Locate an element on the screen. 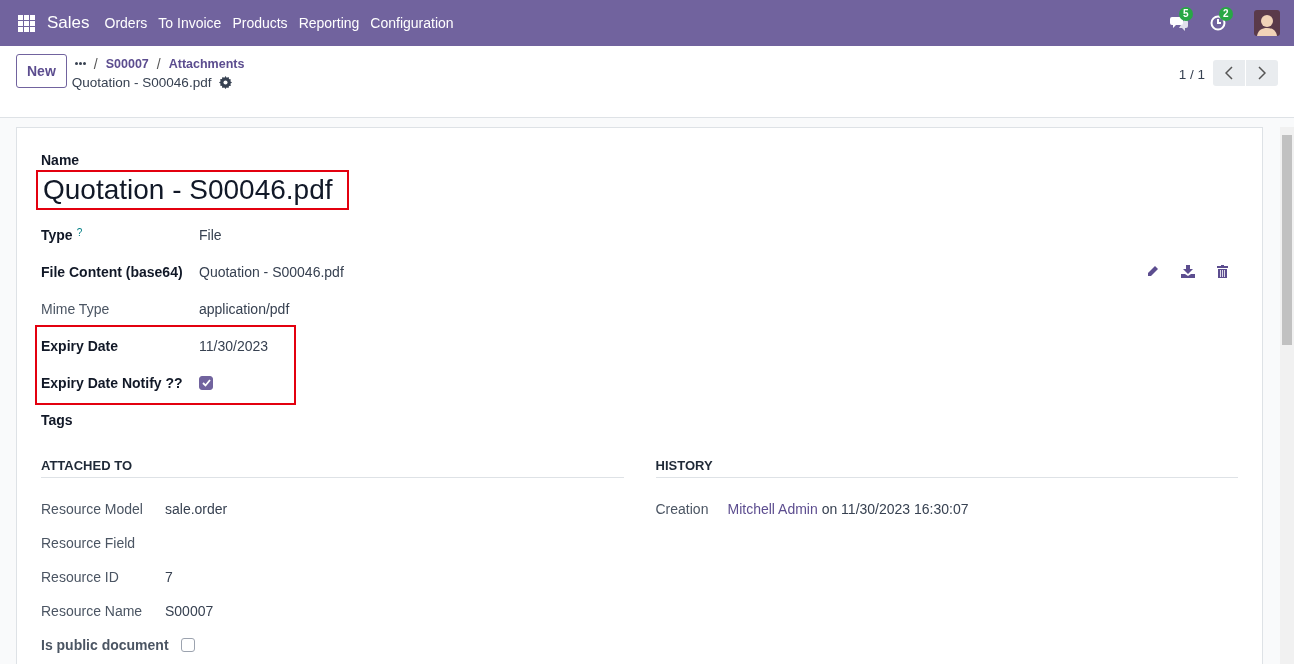  chevron-left-icon is located at coordinates (1229, 73).